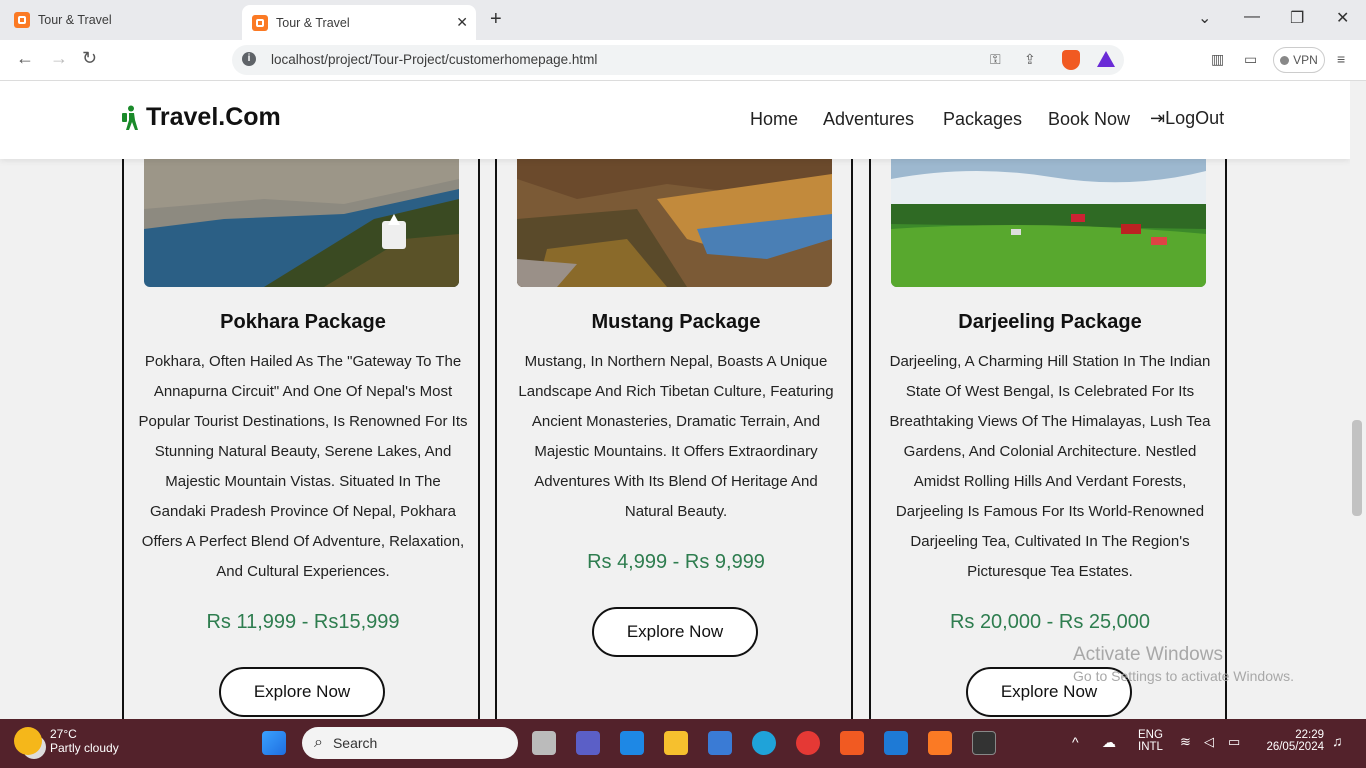  I want to click on teams-icon, so click(588, 743).